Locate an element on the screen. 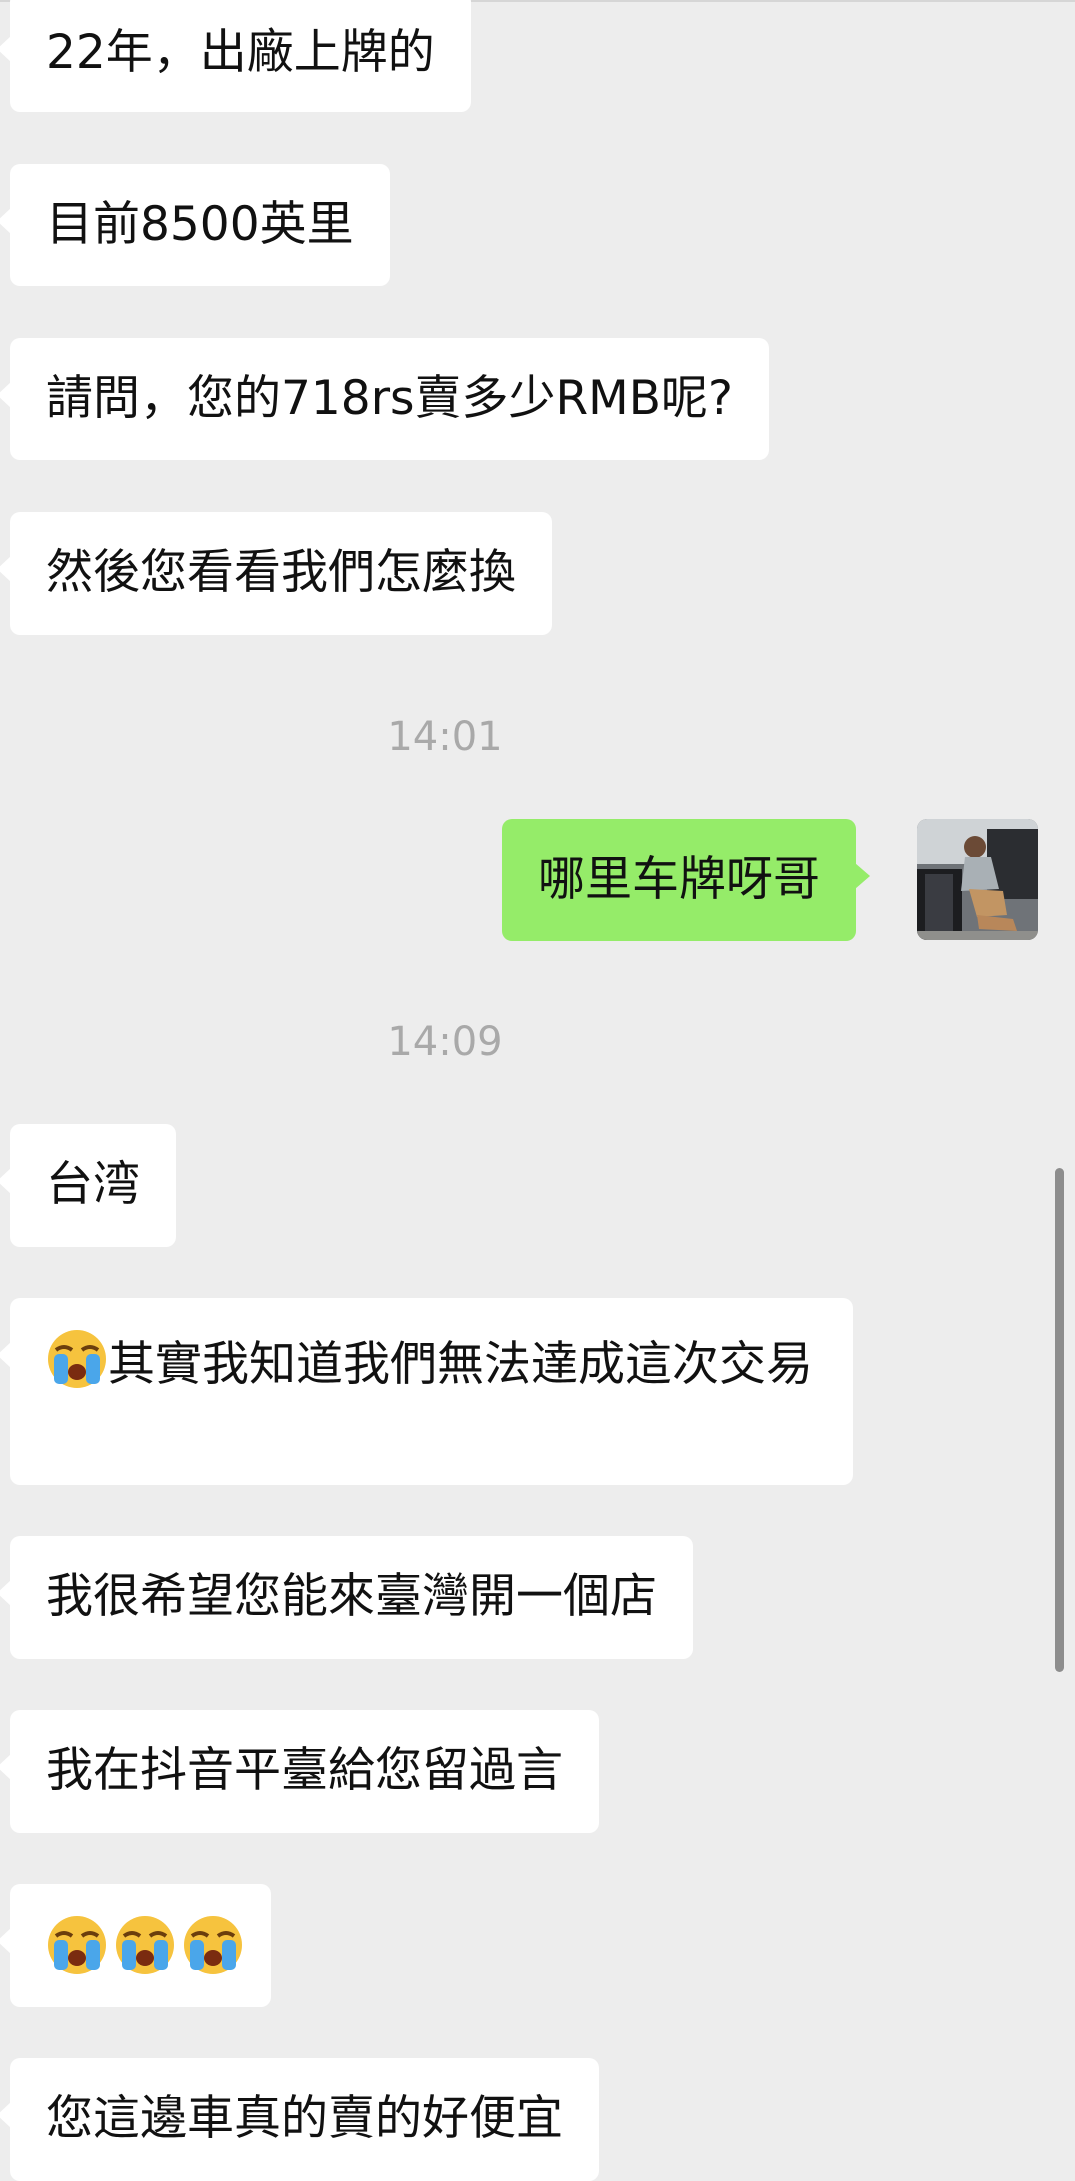 This screenshot has width=1075, height=2181. message-bubble-received: 我很希望您能來臺灣開一個店 is located at coordinates (346, 1597).